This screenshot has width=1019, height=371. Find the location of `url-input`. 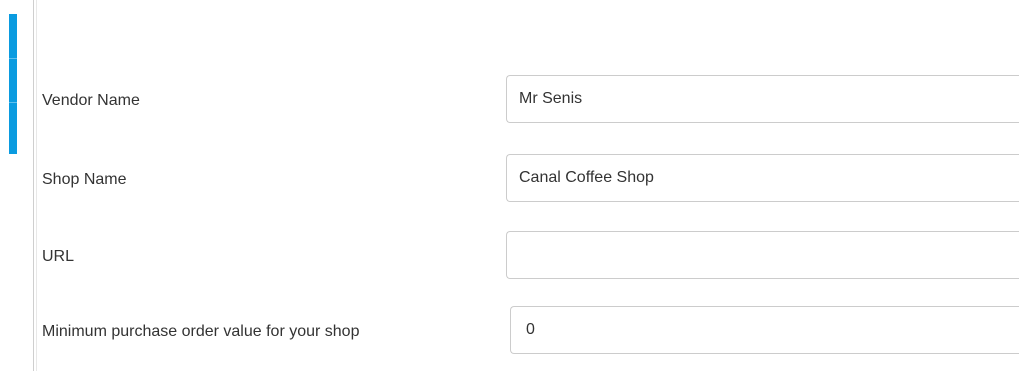

url-input is located at coordinates (762, 255).